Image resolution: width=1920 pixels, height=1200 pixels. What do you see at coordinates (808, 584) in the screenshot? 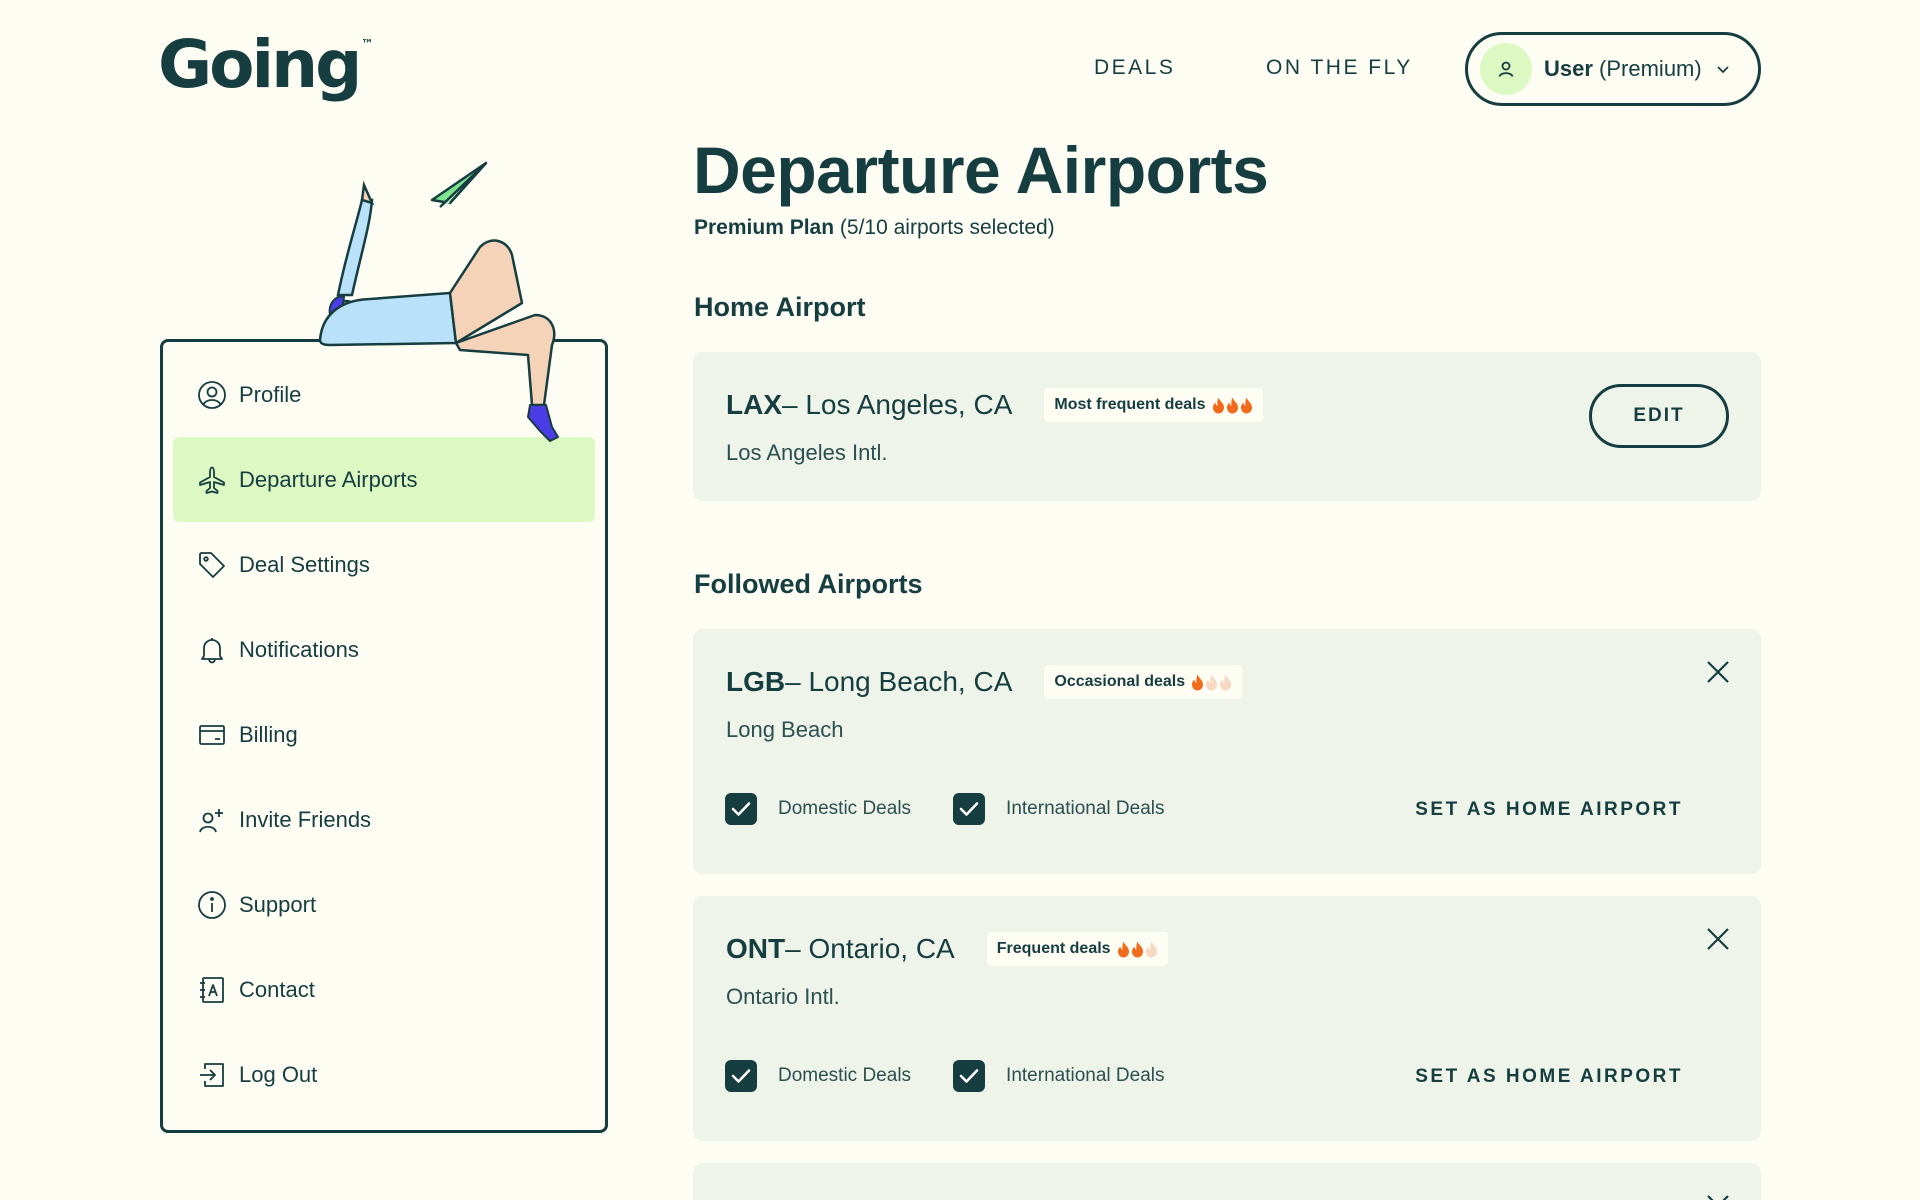
I see `followed-airports-heading: Followed Airports` at bounding box center [808, 584].